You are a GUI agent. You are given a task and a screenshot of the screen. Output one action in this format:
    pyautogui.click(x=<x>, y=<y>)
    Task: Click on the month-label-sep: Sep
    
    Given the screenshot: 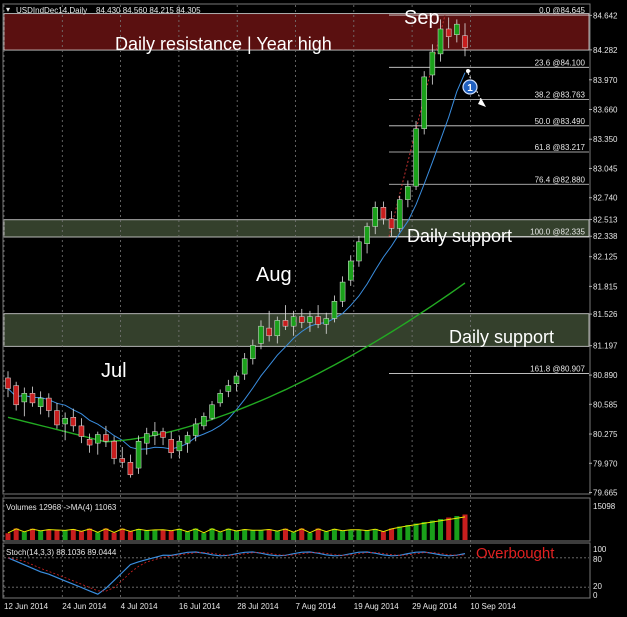 What is the action you would take?
    pyautogui.click(x=422, y=18)
    